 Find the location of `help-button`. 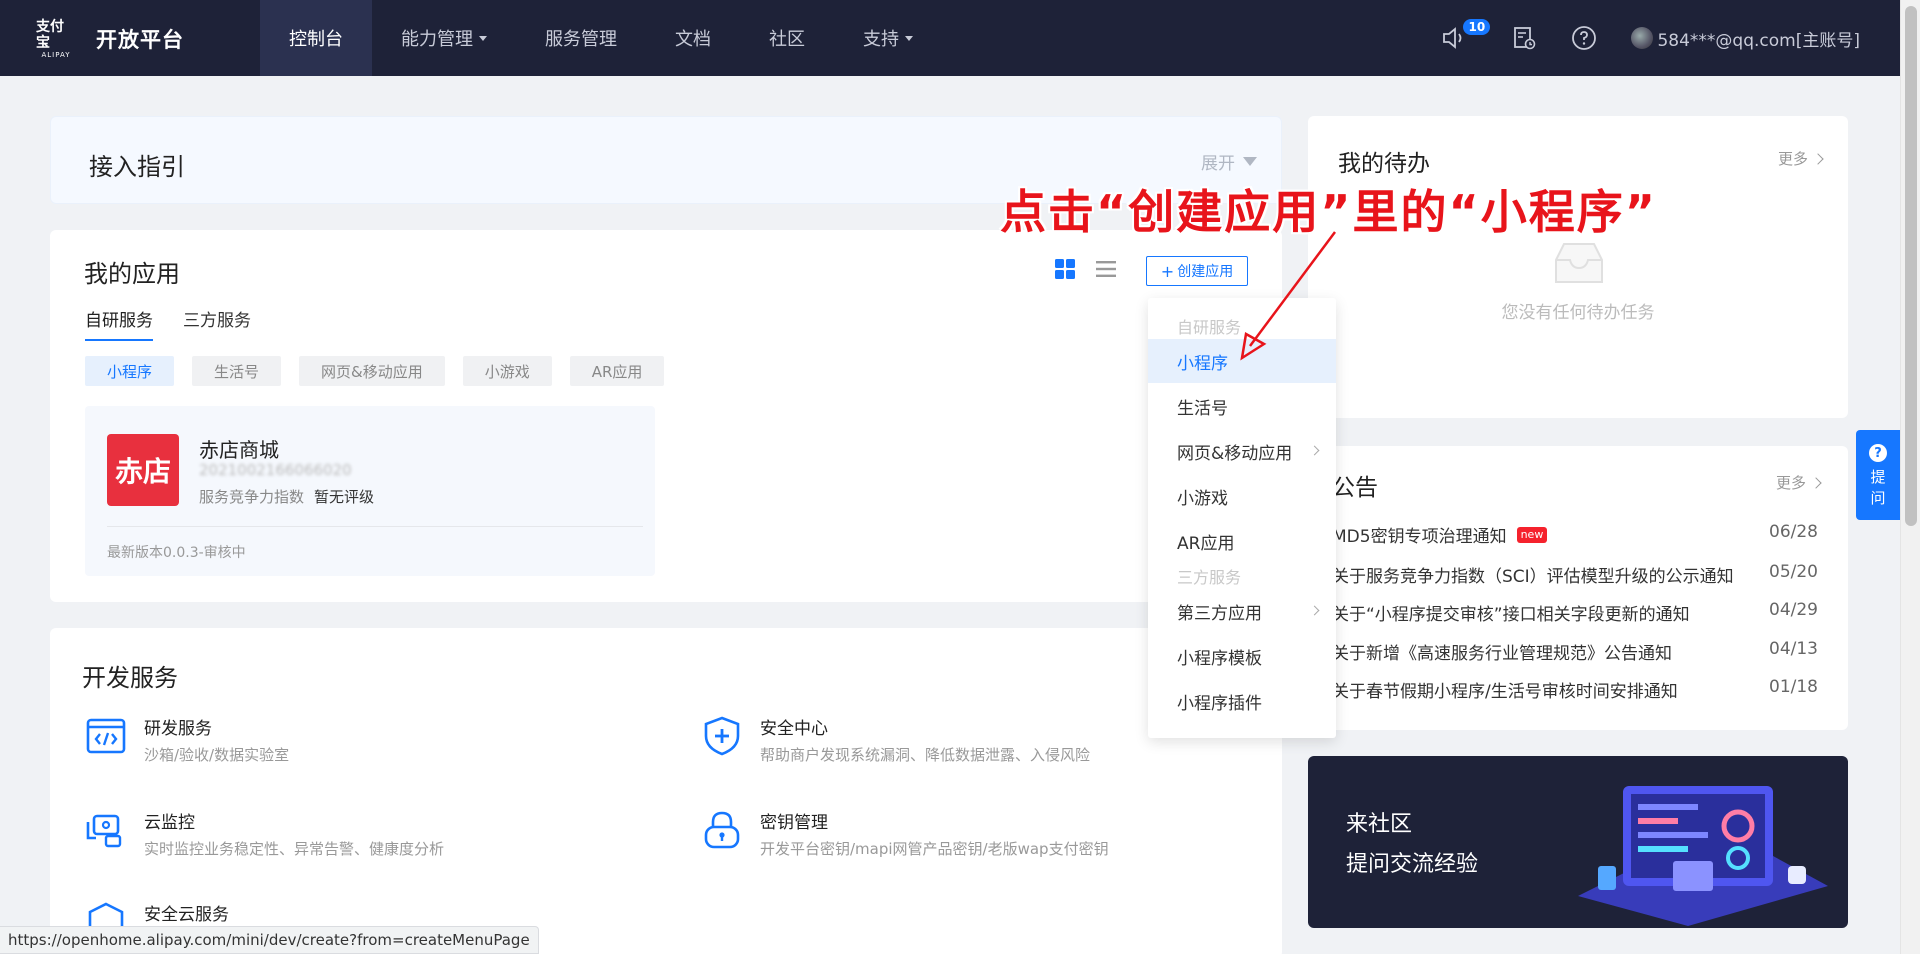

help-button is located at coordinates (1584, 38).